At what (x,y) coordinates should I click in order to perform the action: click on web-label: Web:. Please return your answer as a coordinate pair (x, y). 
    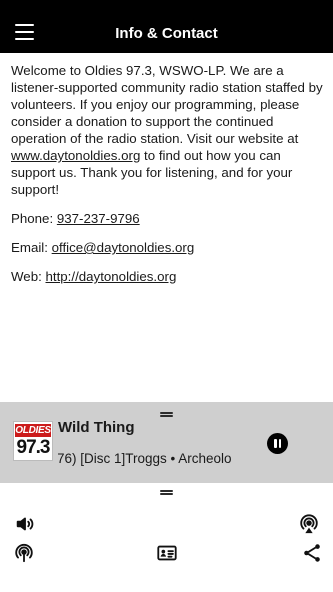
    Looking at the image, I should click on (28, 276).